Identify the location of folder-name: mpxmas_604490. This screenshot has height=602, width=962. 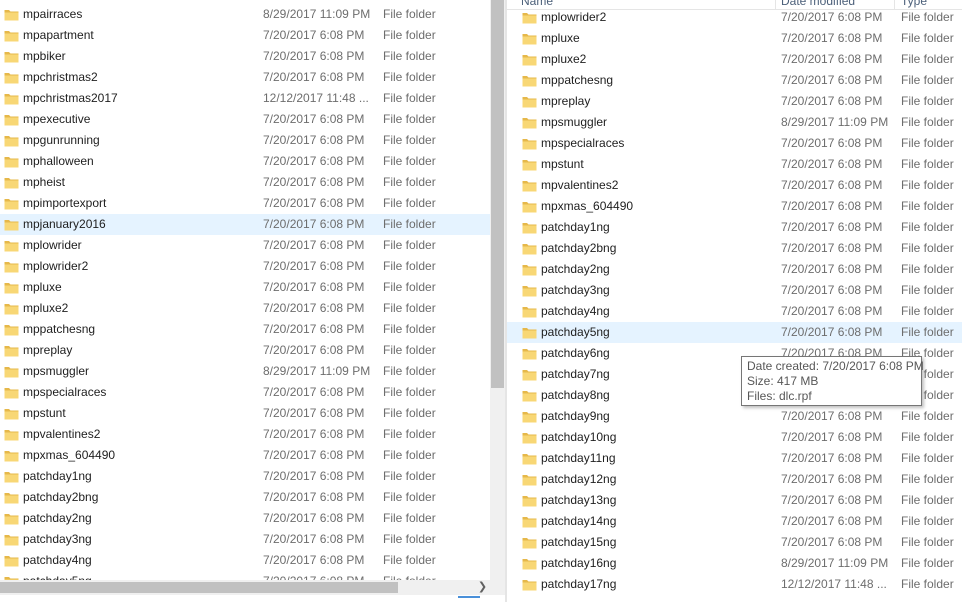
(69, 455).